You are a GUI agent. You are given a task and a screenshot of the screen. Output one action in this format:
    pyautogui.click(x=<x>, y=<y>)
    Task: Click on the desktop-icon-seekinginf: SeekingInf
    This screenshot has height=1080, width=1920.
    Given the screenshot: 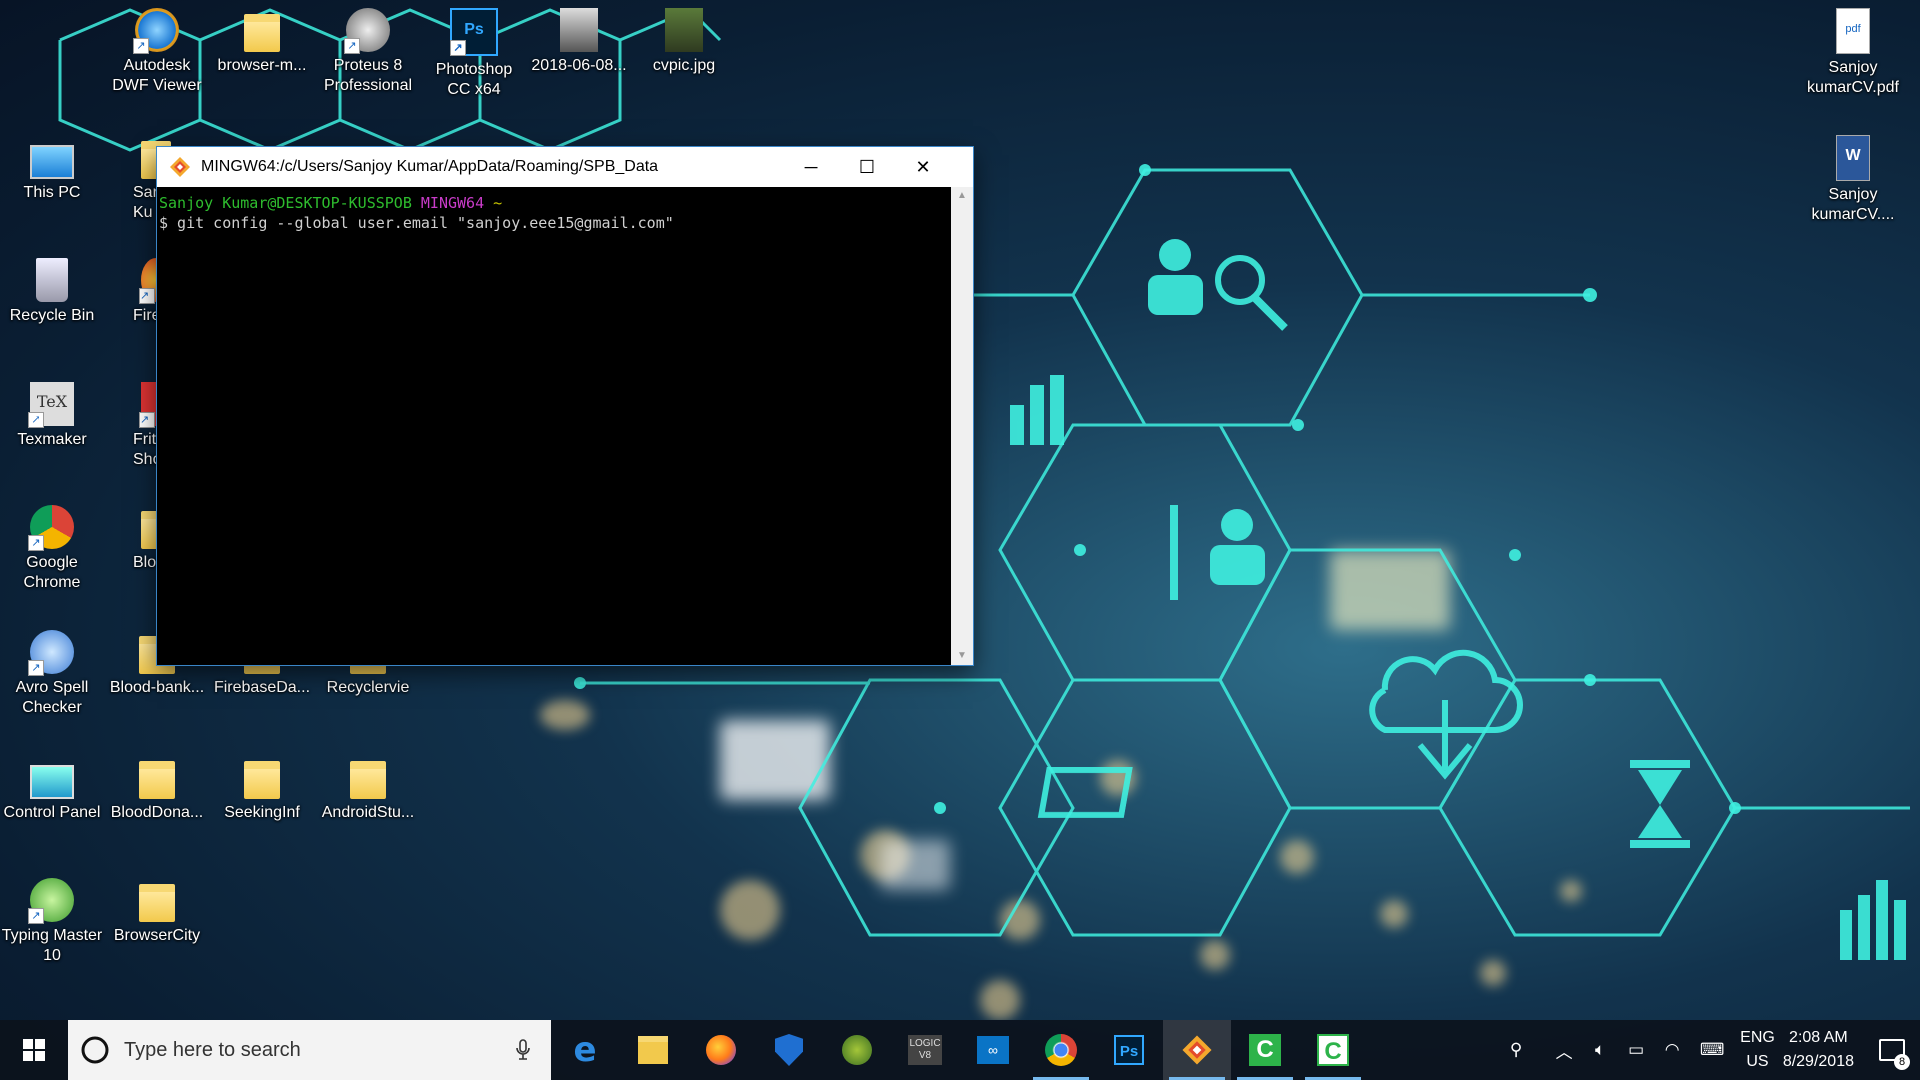 What is the action you would take?
    pyautogui.click(x=262, y=789)
    